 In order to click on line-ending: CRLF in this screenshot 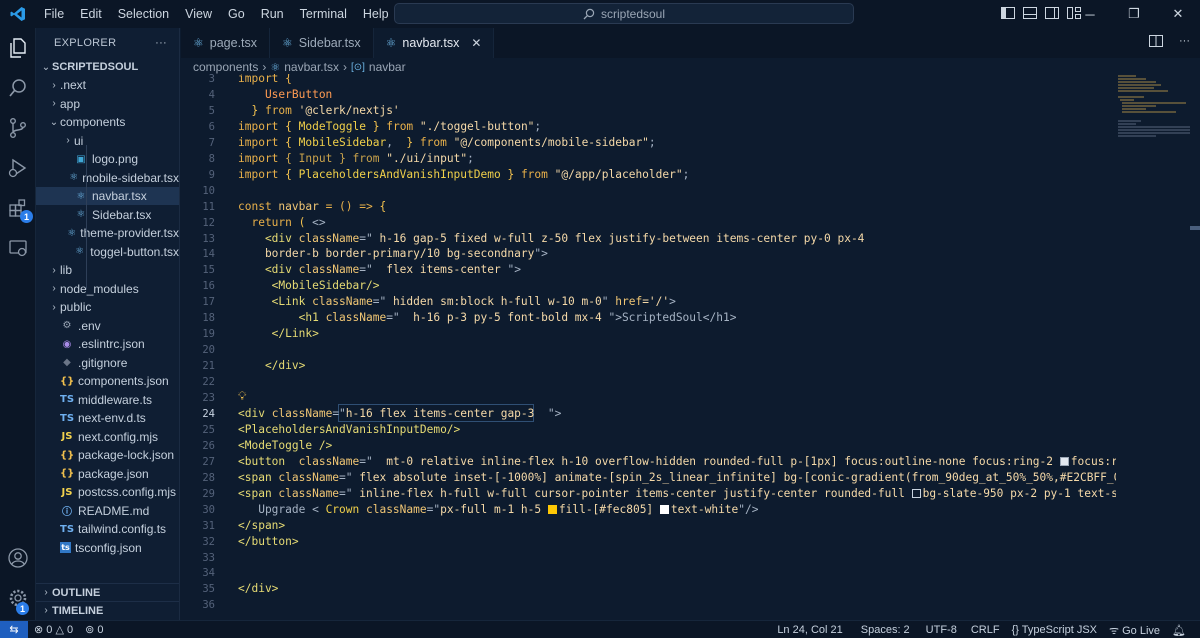, I will do `click(985, 630)`.